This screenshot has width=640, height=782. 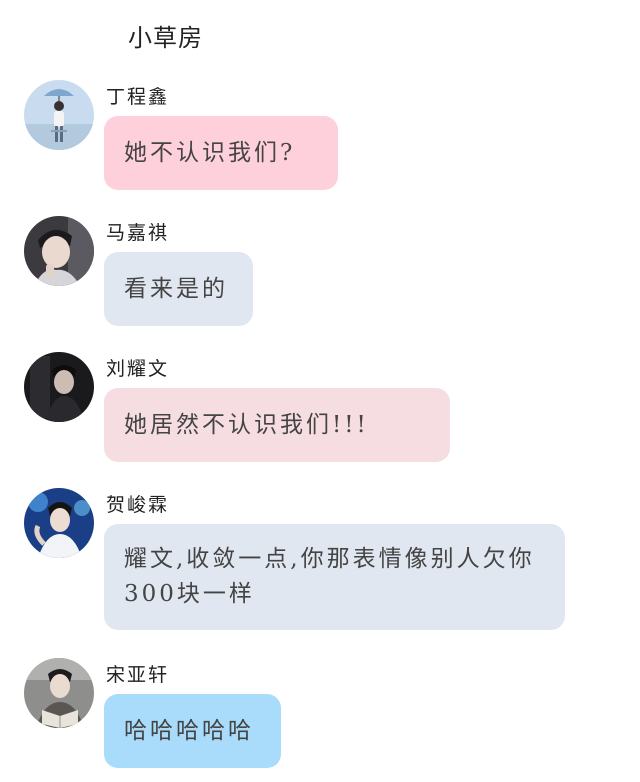 I want to click on message-bubble: 哈哈哈哈哈, so click(x=192, y=731).